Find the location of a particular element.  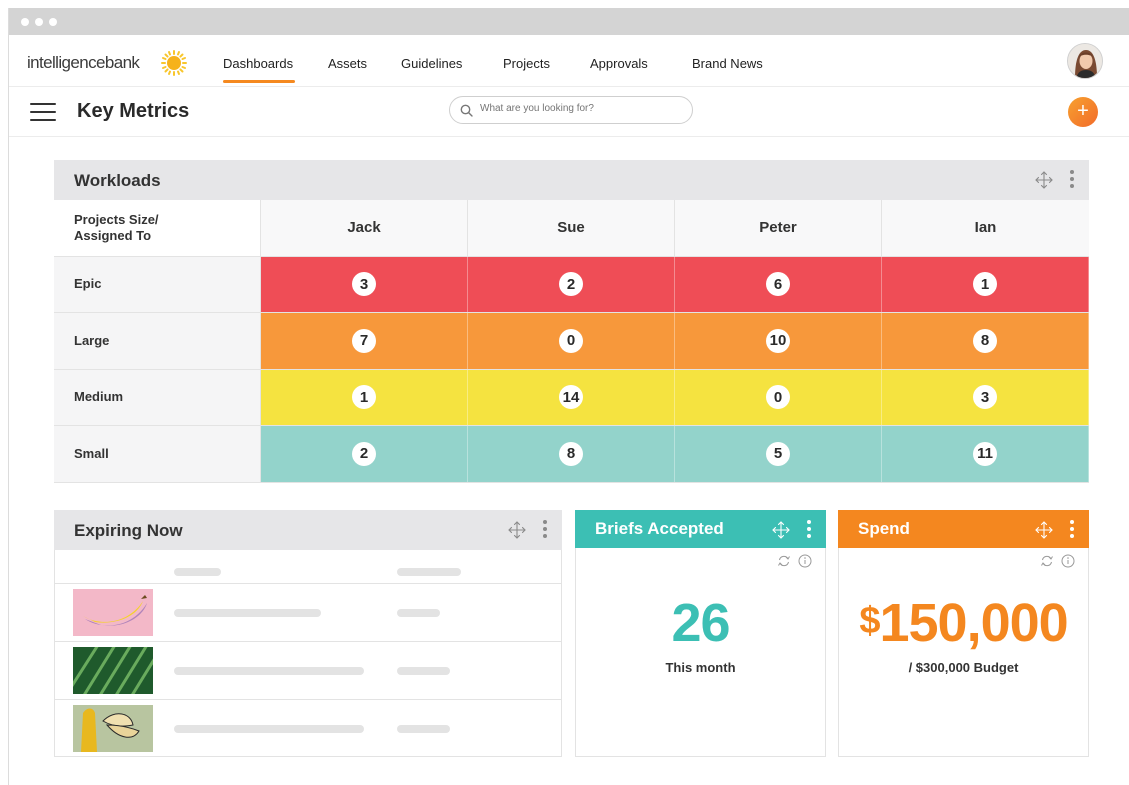

page-title: Key Metrics is located at coordinates (133, 111).